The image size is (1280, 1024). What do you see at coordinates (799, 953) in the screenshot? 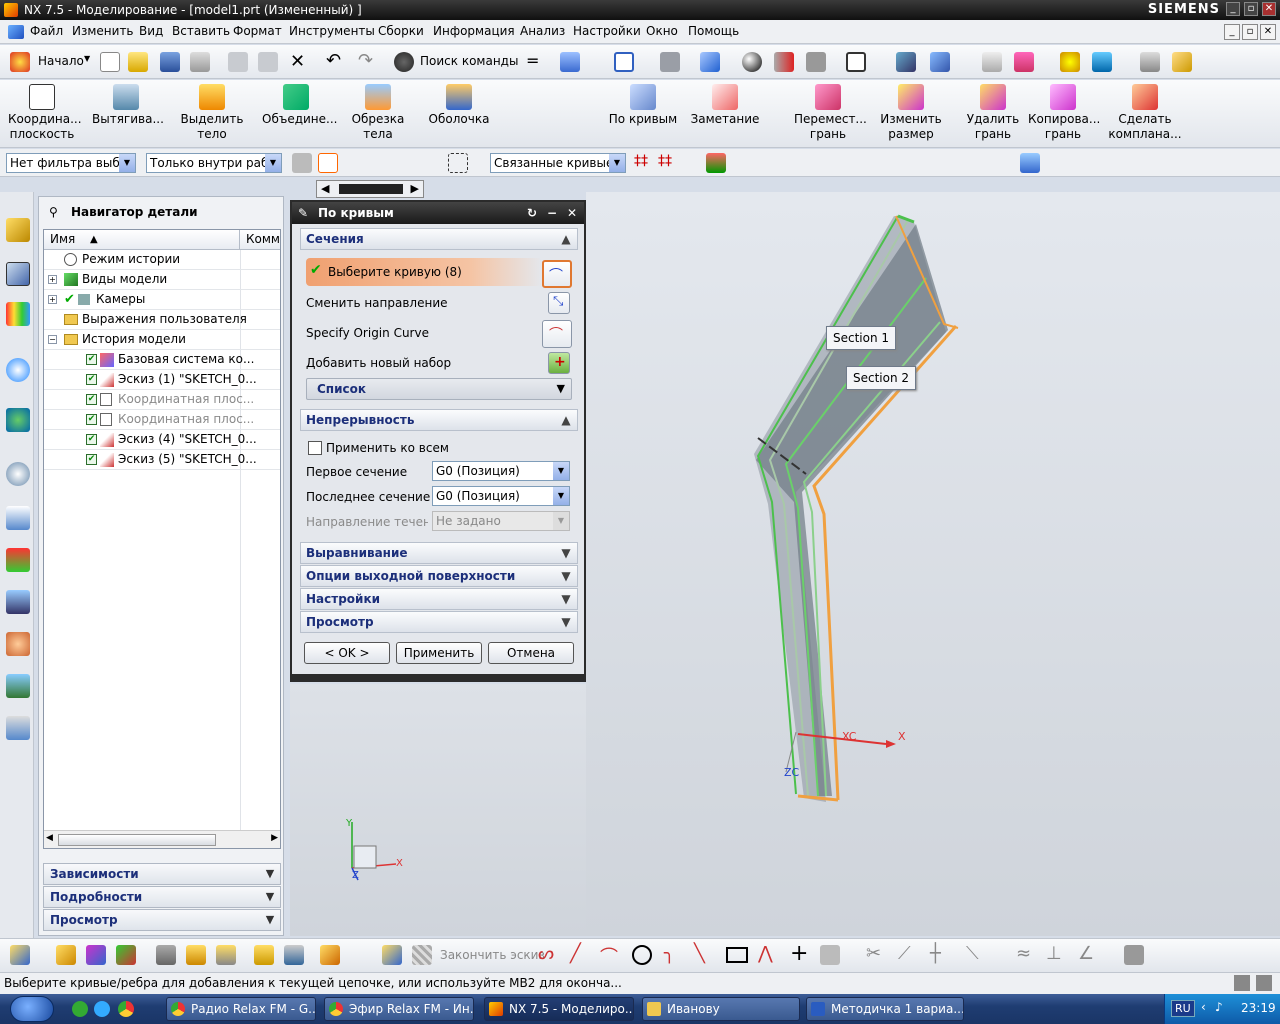
I see `point-sketch-icon: +` at bounding box center [799, 953].